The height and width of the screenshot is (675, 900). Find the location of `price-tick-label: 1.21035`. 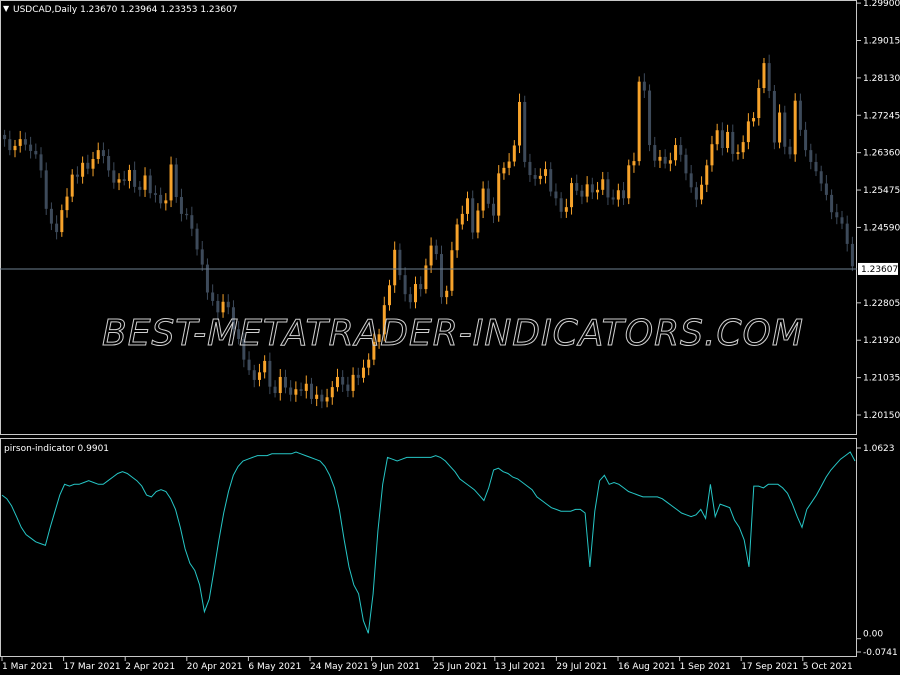

price-tick-label: 1.21035 is located at coordinates (881, 379).